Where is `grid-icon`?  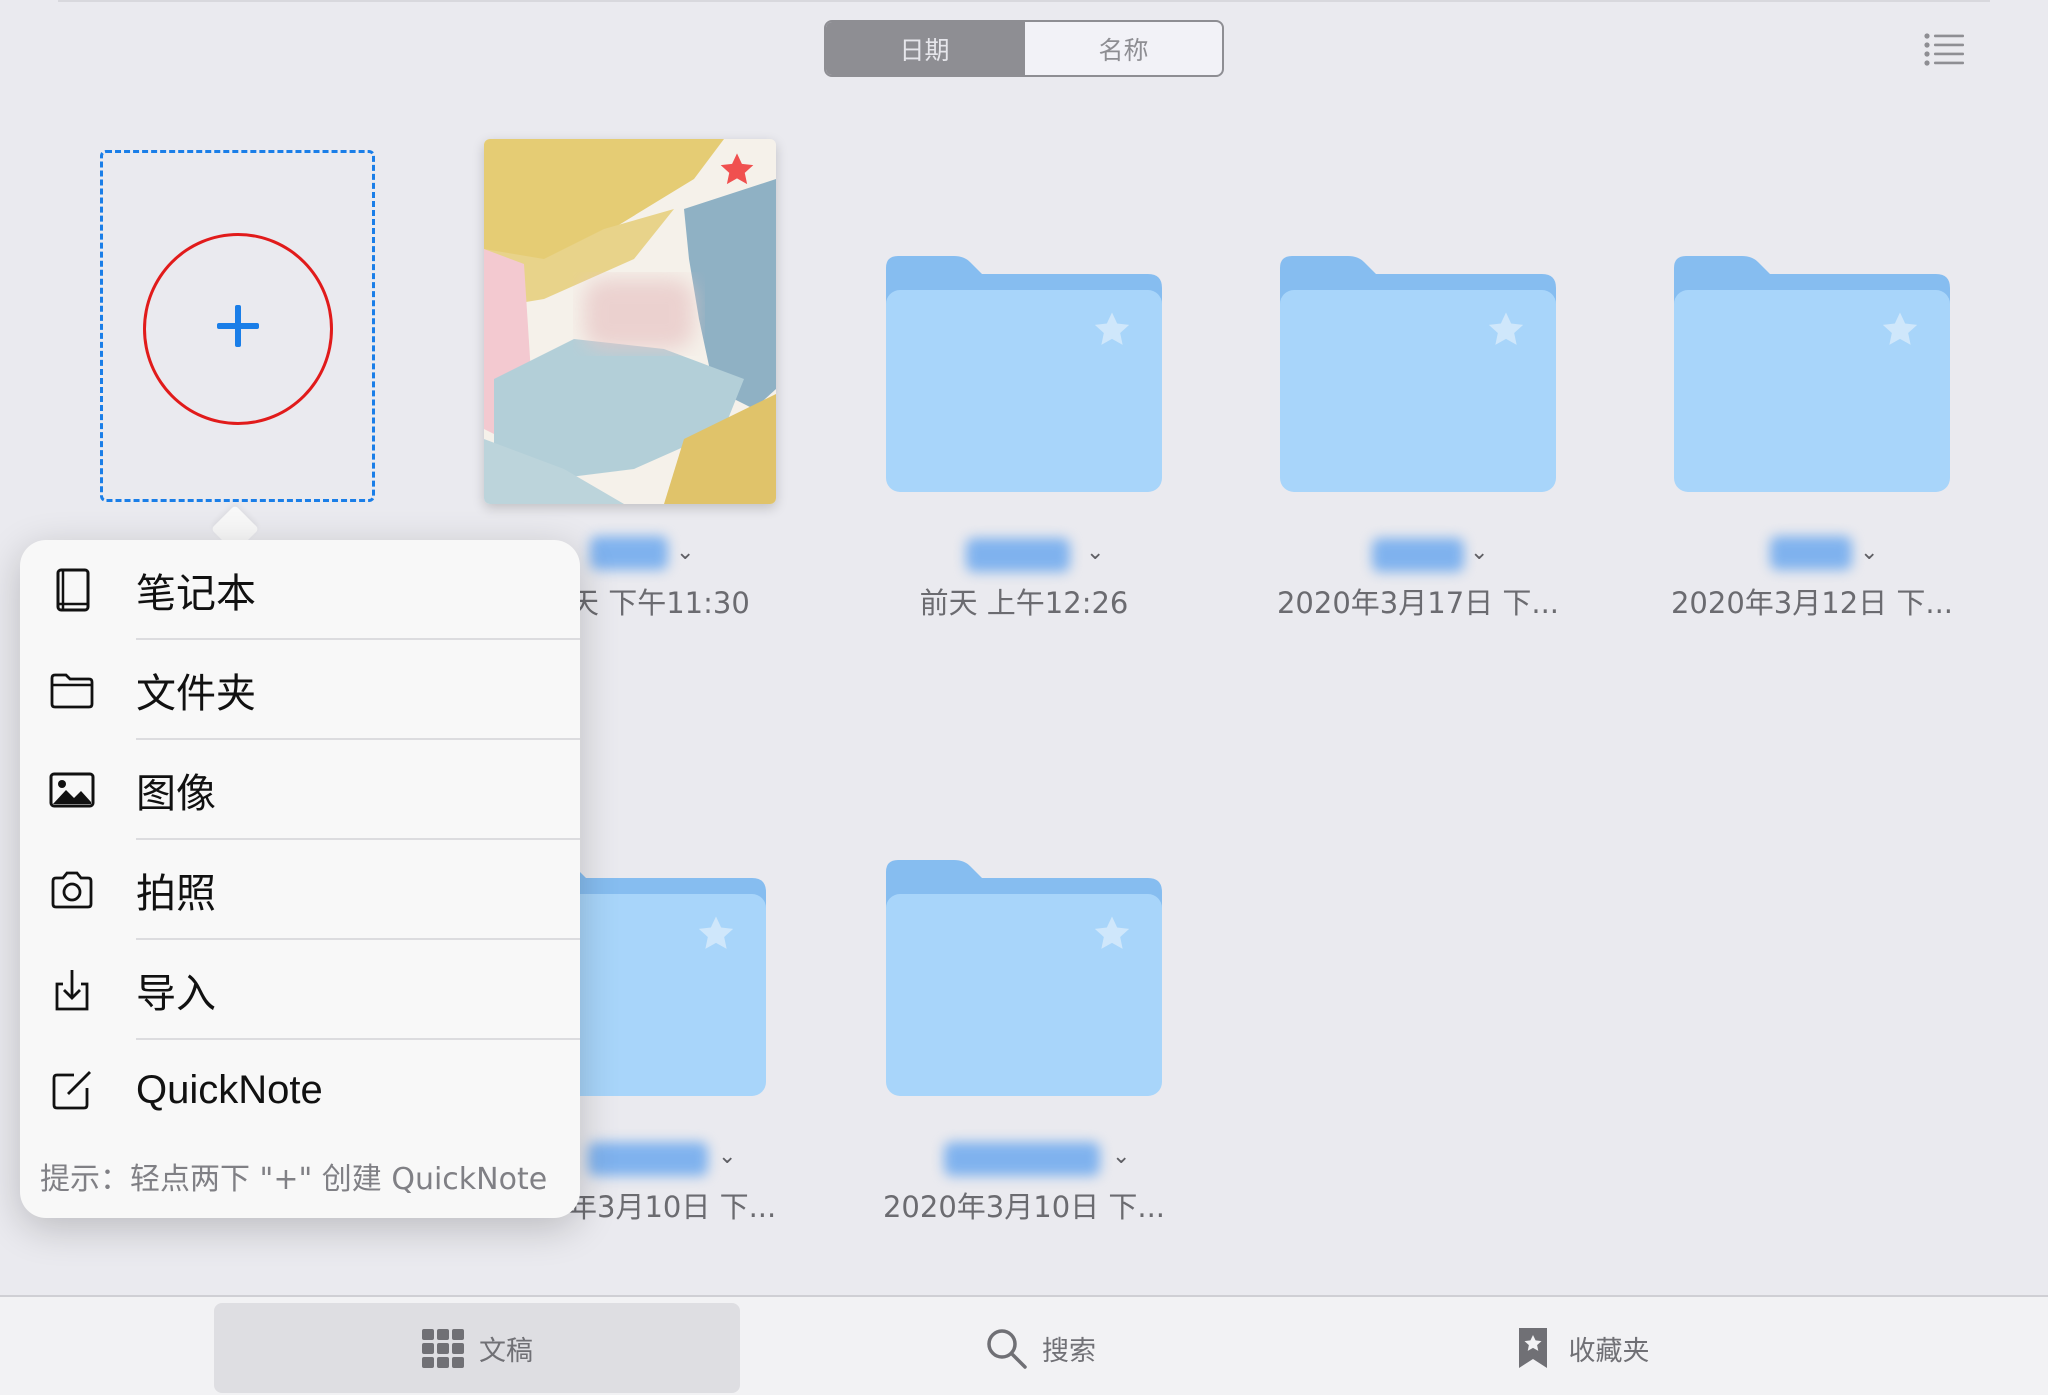
grid-icon is located at coordinates (443, 1348).